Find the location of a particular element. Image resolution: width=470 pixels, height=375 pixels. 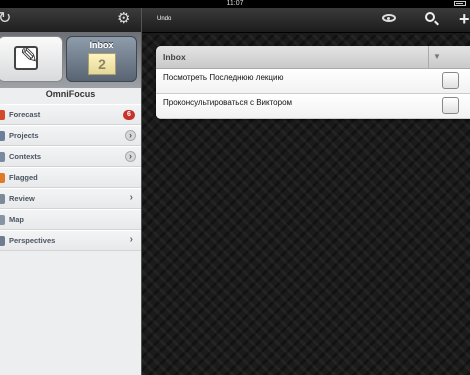

sidebar-item-review: Review › is located at coordinates (70, 198).